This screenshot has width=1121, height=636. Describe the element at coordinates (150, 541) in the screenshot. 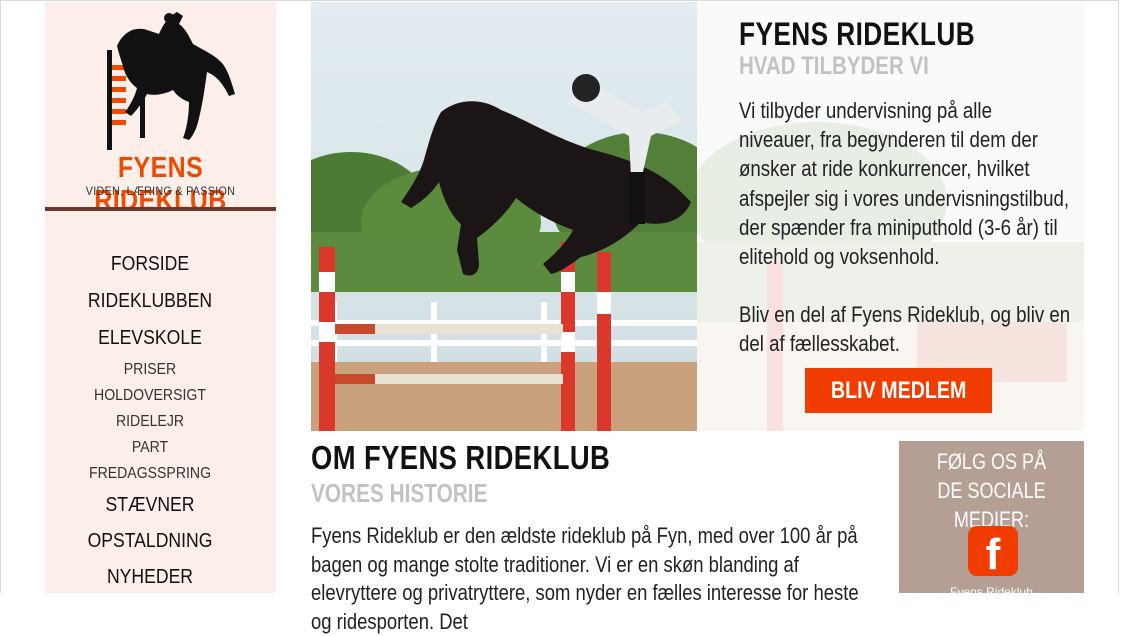

I see `nav-item-opstaldning: OPSTALDNING` at that location.